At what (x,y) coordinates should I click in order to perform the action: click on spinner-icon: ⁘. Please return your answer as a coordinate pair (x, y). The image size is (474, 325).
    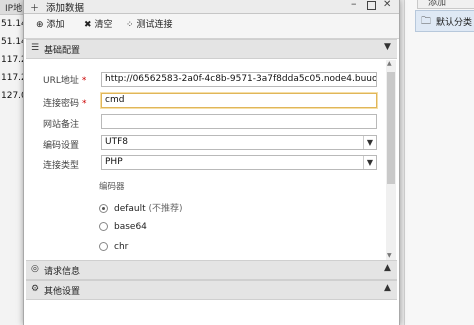
    Looking at the image, I should click on (130, 25).